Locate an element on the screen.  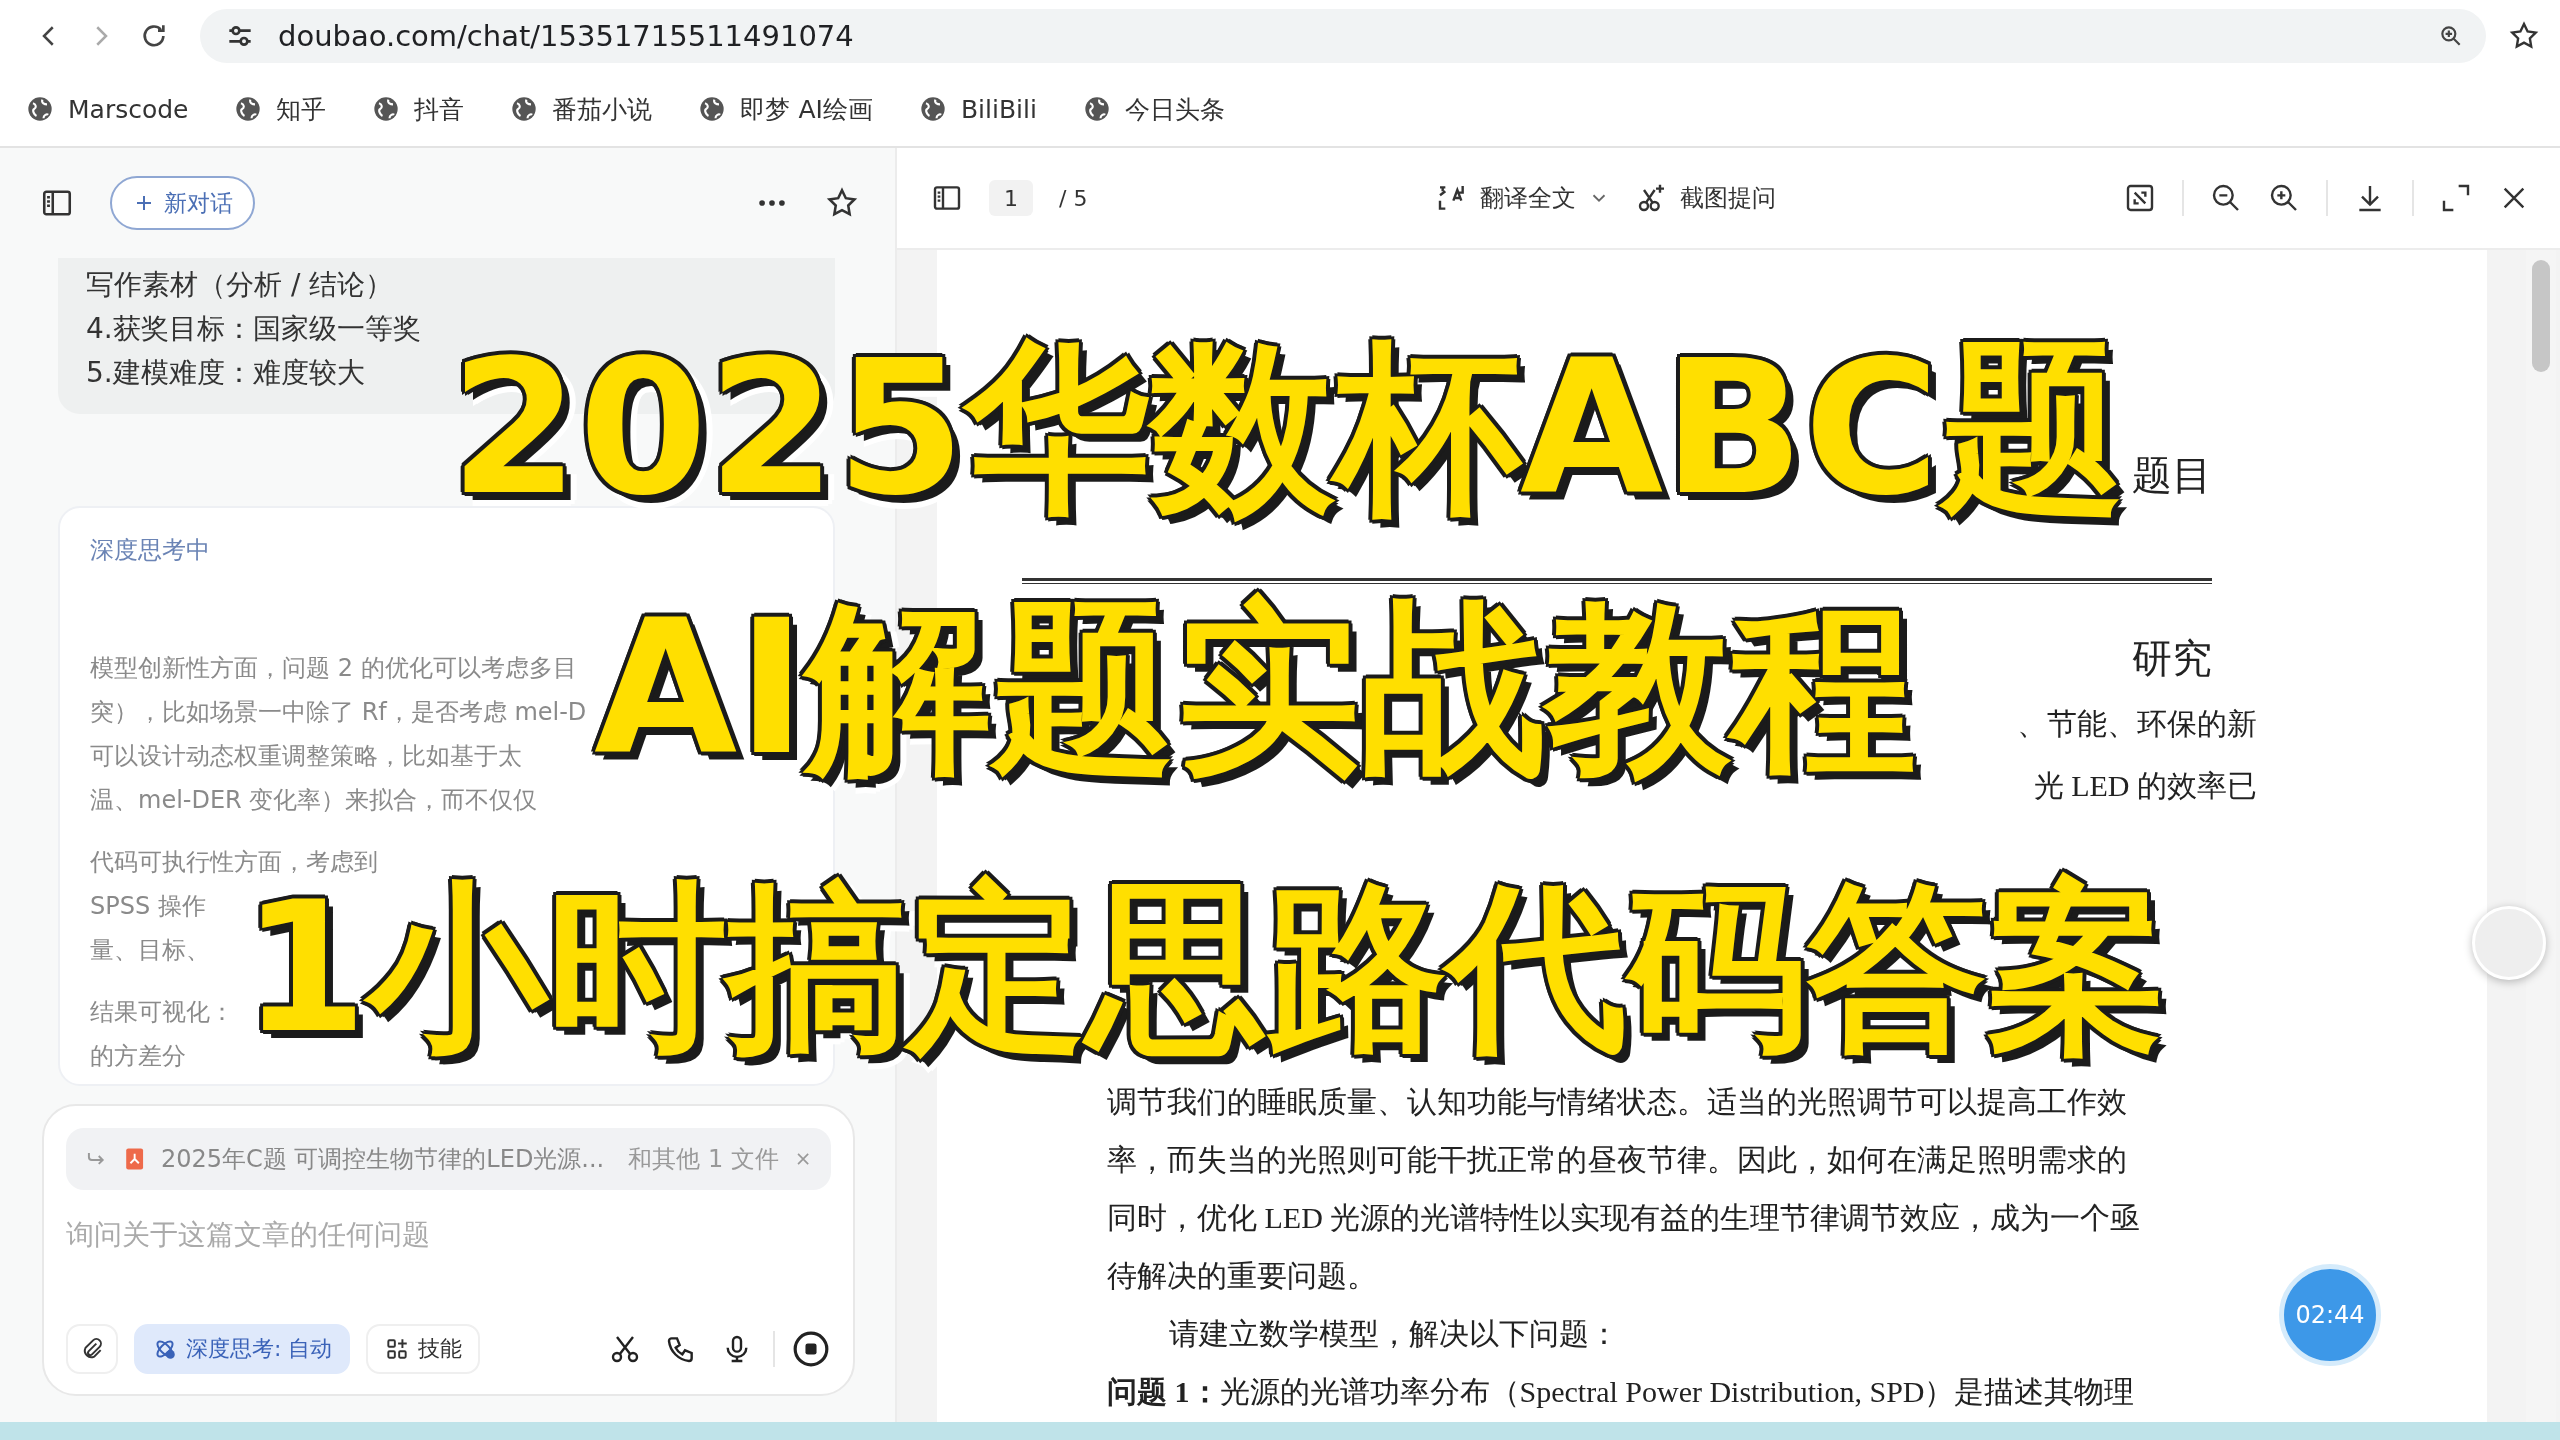
document-heading: 研究 is located at coordinates (2172, 658).